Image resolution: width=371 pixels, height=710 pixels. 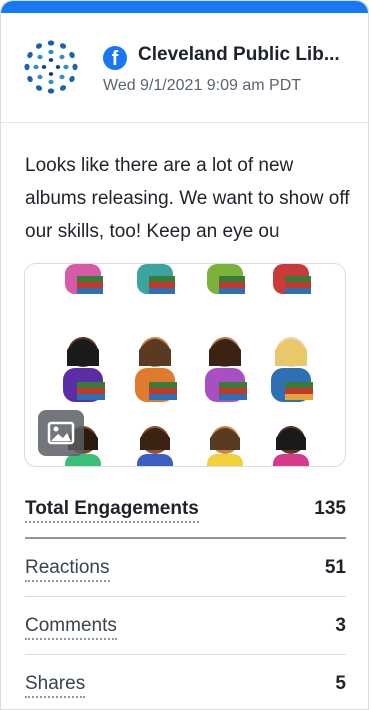 What do you see at coordinates (51, 67) in the screenshot?
I see `library-logo-avatar` at bounding box center [51, 67].